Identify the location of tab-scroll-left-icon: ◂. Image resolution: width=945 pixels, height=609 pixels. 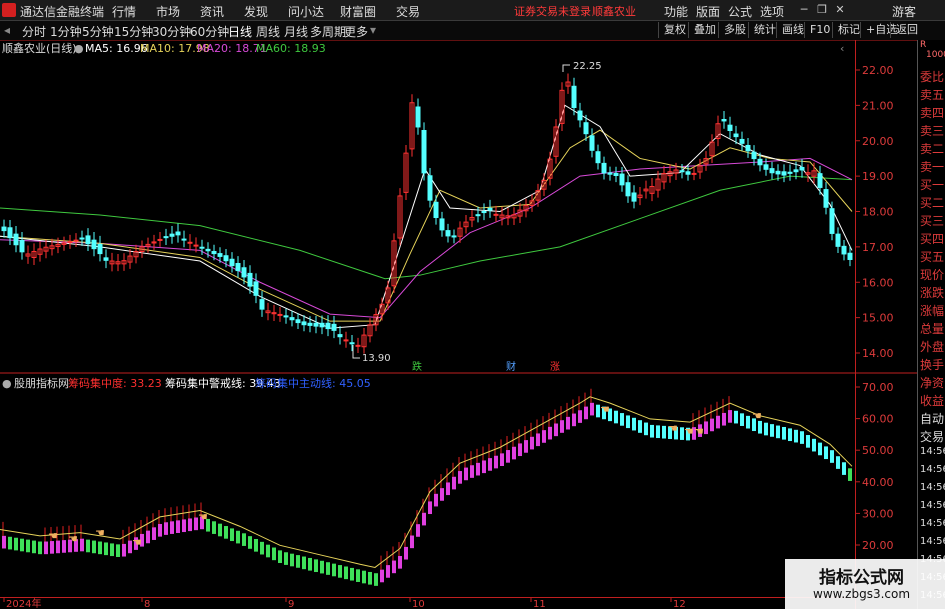
(7, 30).